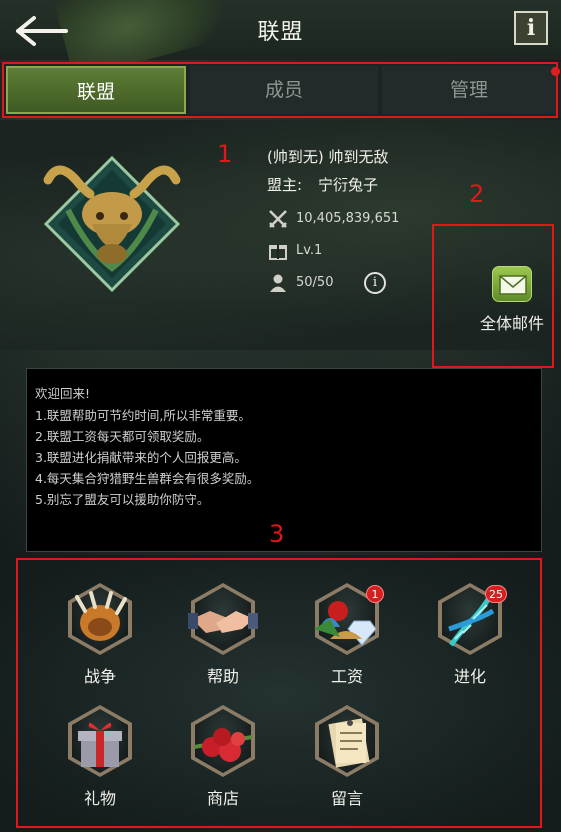 The image size is (561, 832). What do you see at coordinates (375, 283) in the screenshot?
I see `member-info-button: i` at bounding box center [375, 283].